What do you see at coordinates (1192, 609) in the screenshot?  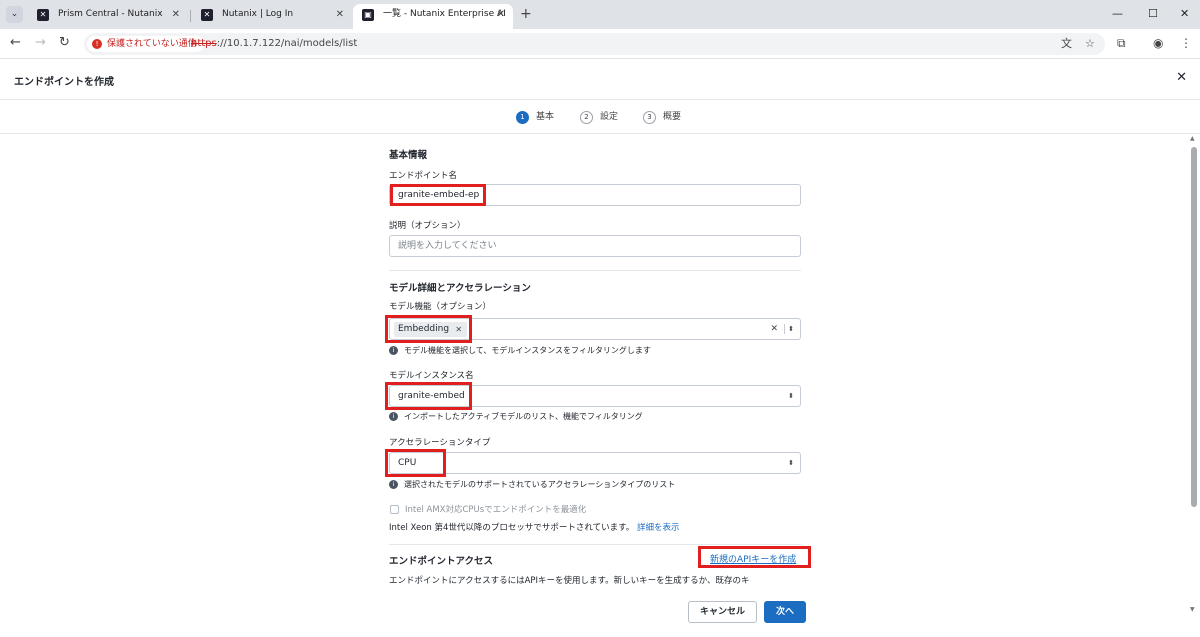 I see `scroll-down-arrow-icon: ▼` at bounding box center [1192, 609].